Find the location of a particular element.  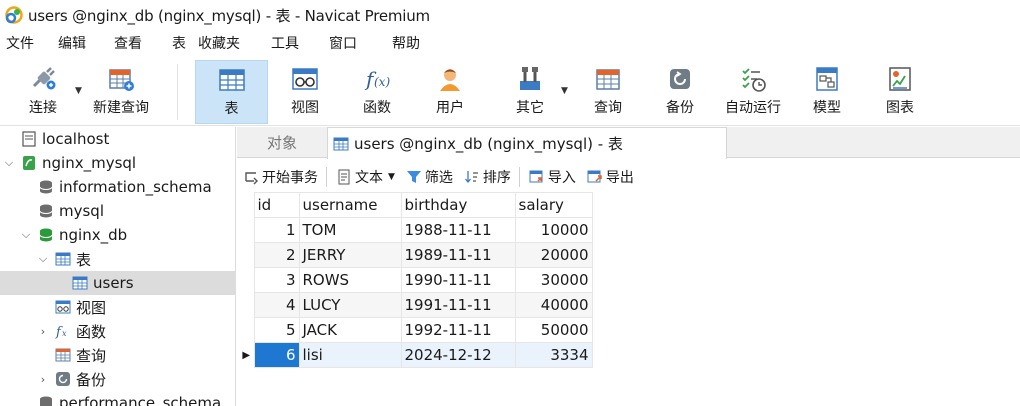

query-icon is located at coordinates (63, 355).